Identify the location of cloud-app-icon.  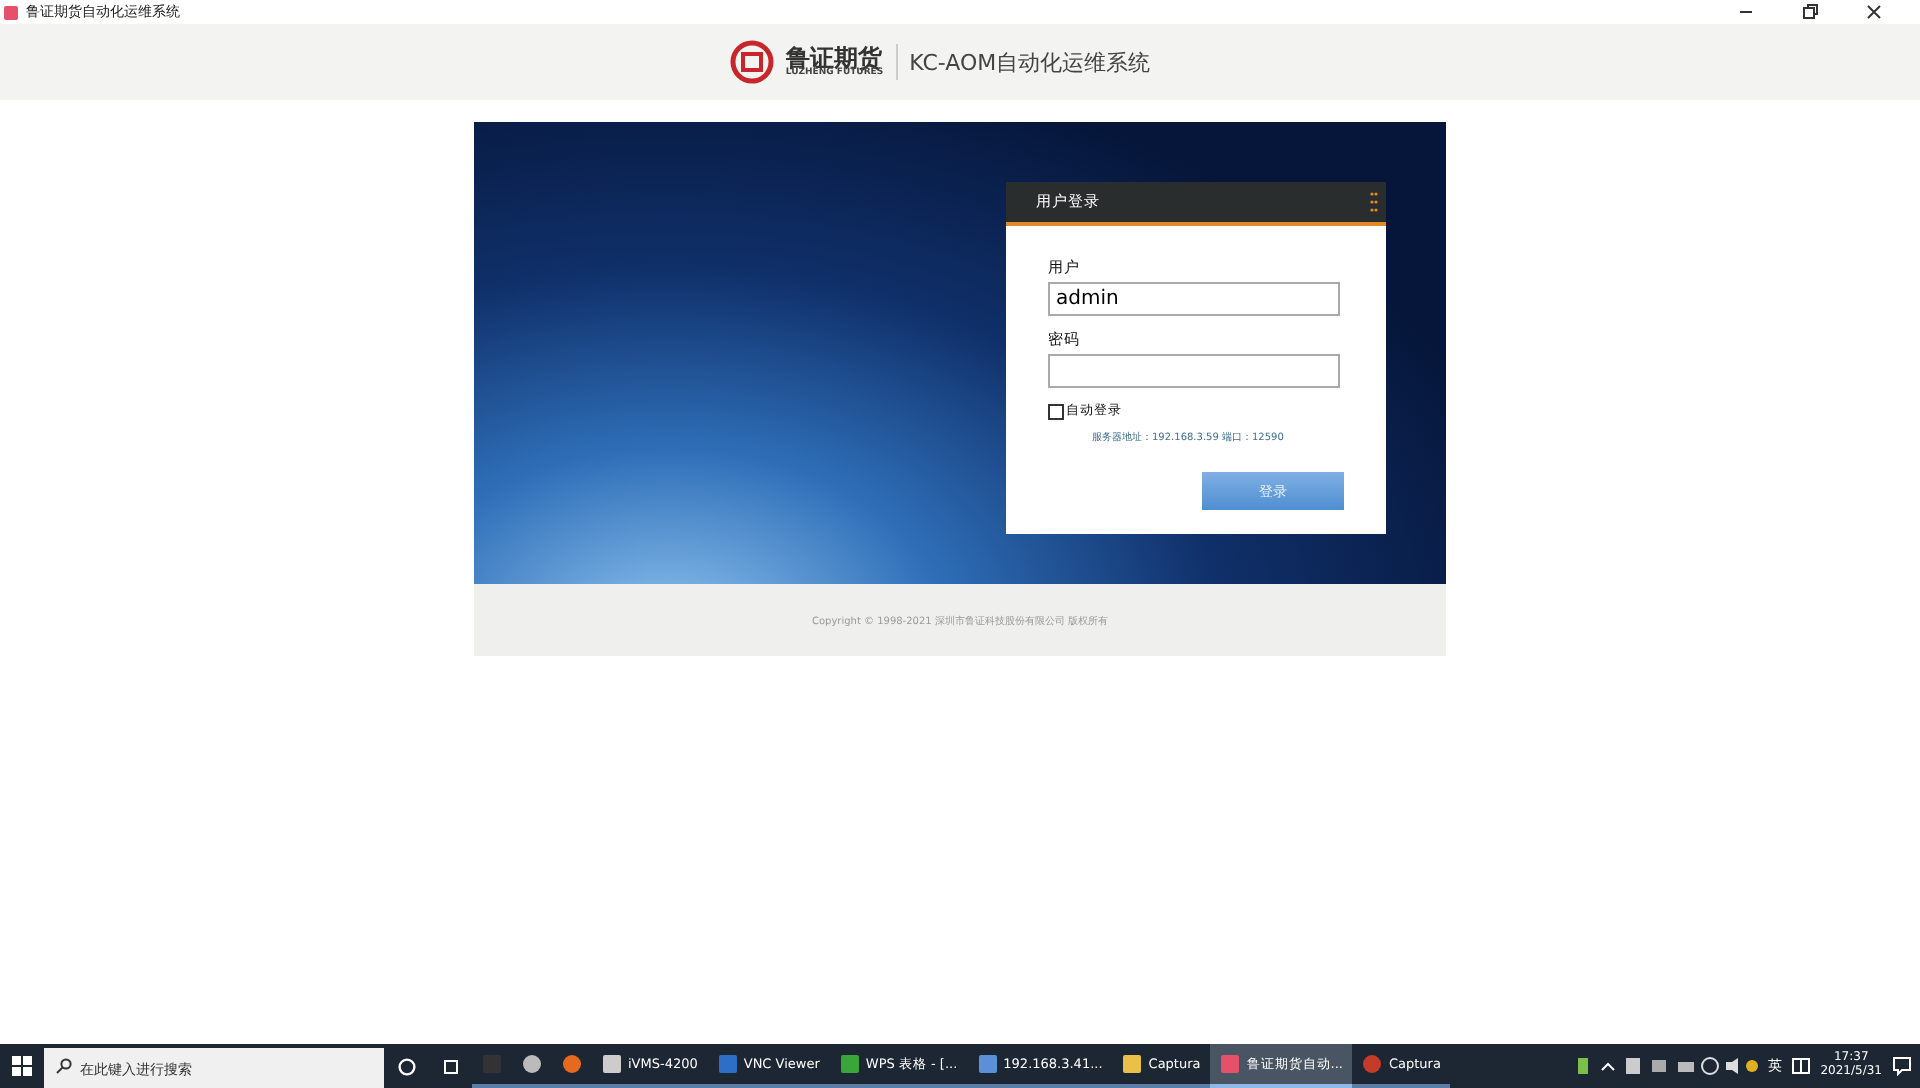
(532, 1064).